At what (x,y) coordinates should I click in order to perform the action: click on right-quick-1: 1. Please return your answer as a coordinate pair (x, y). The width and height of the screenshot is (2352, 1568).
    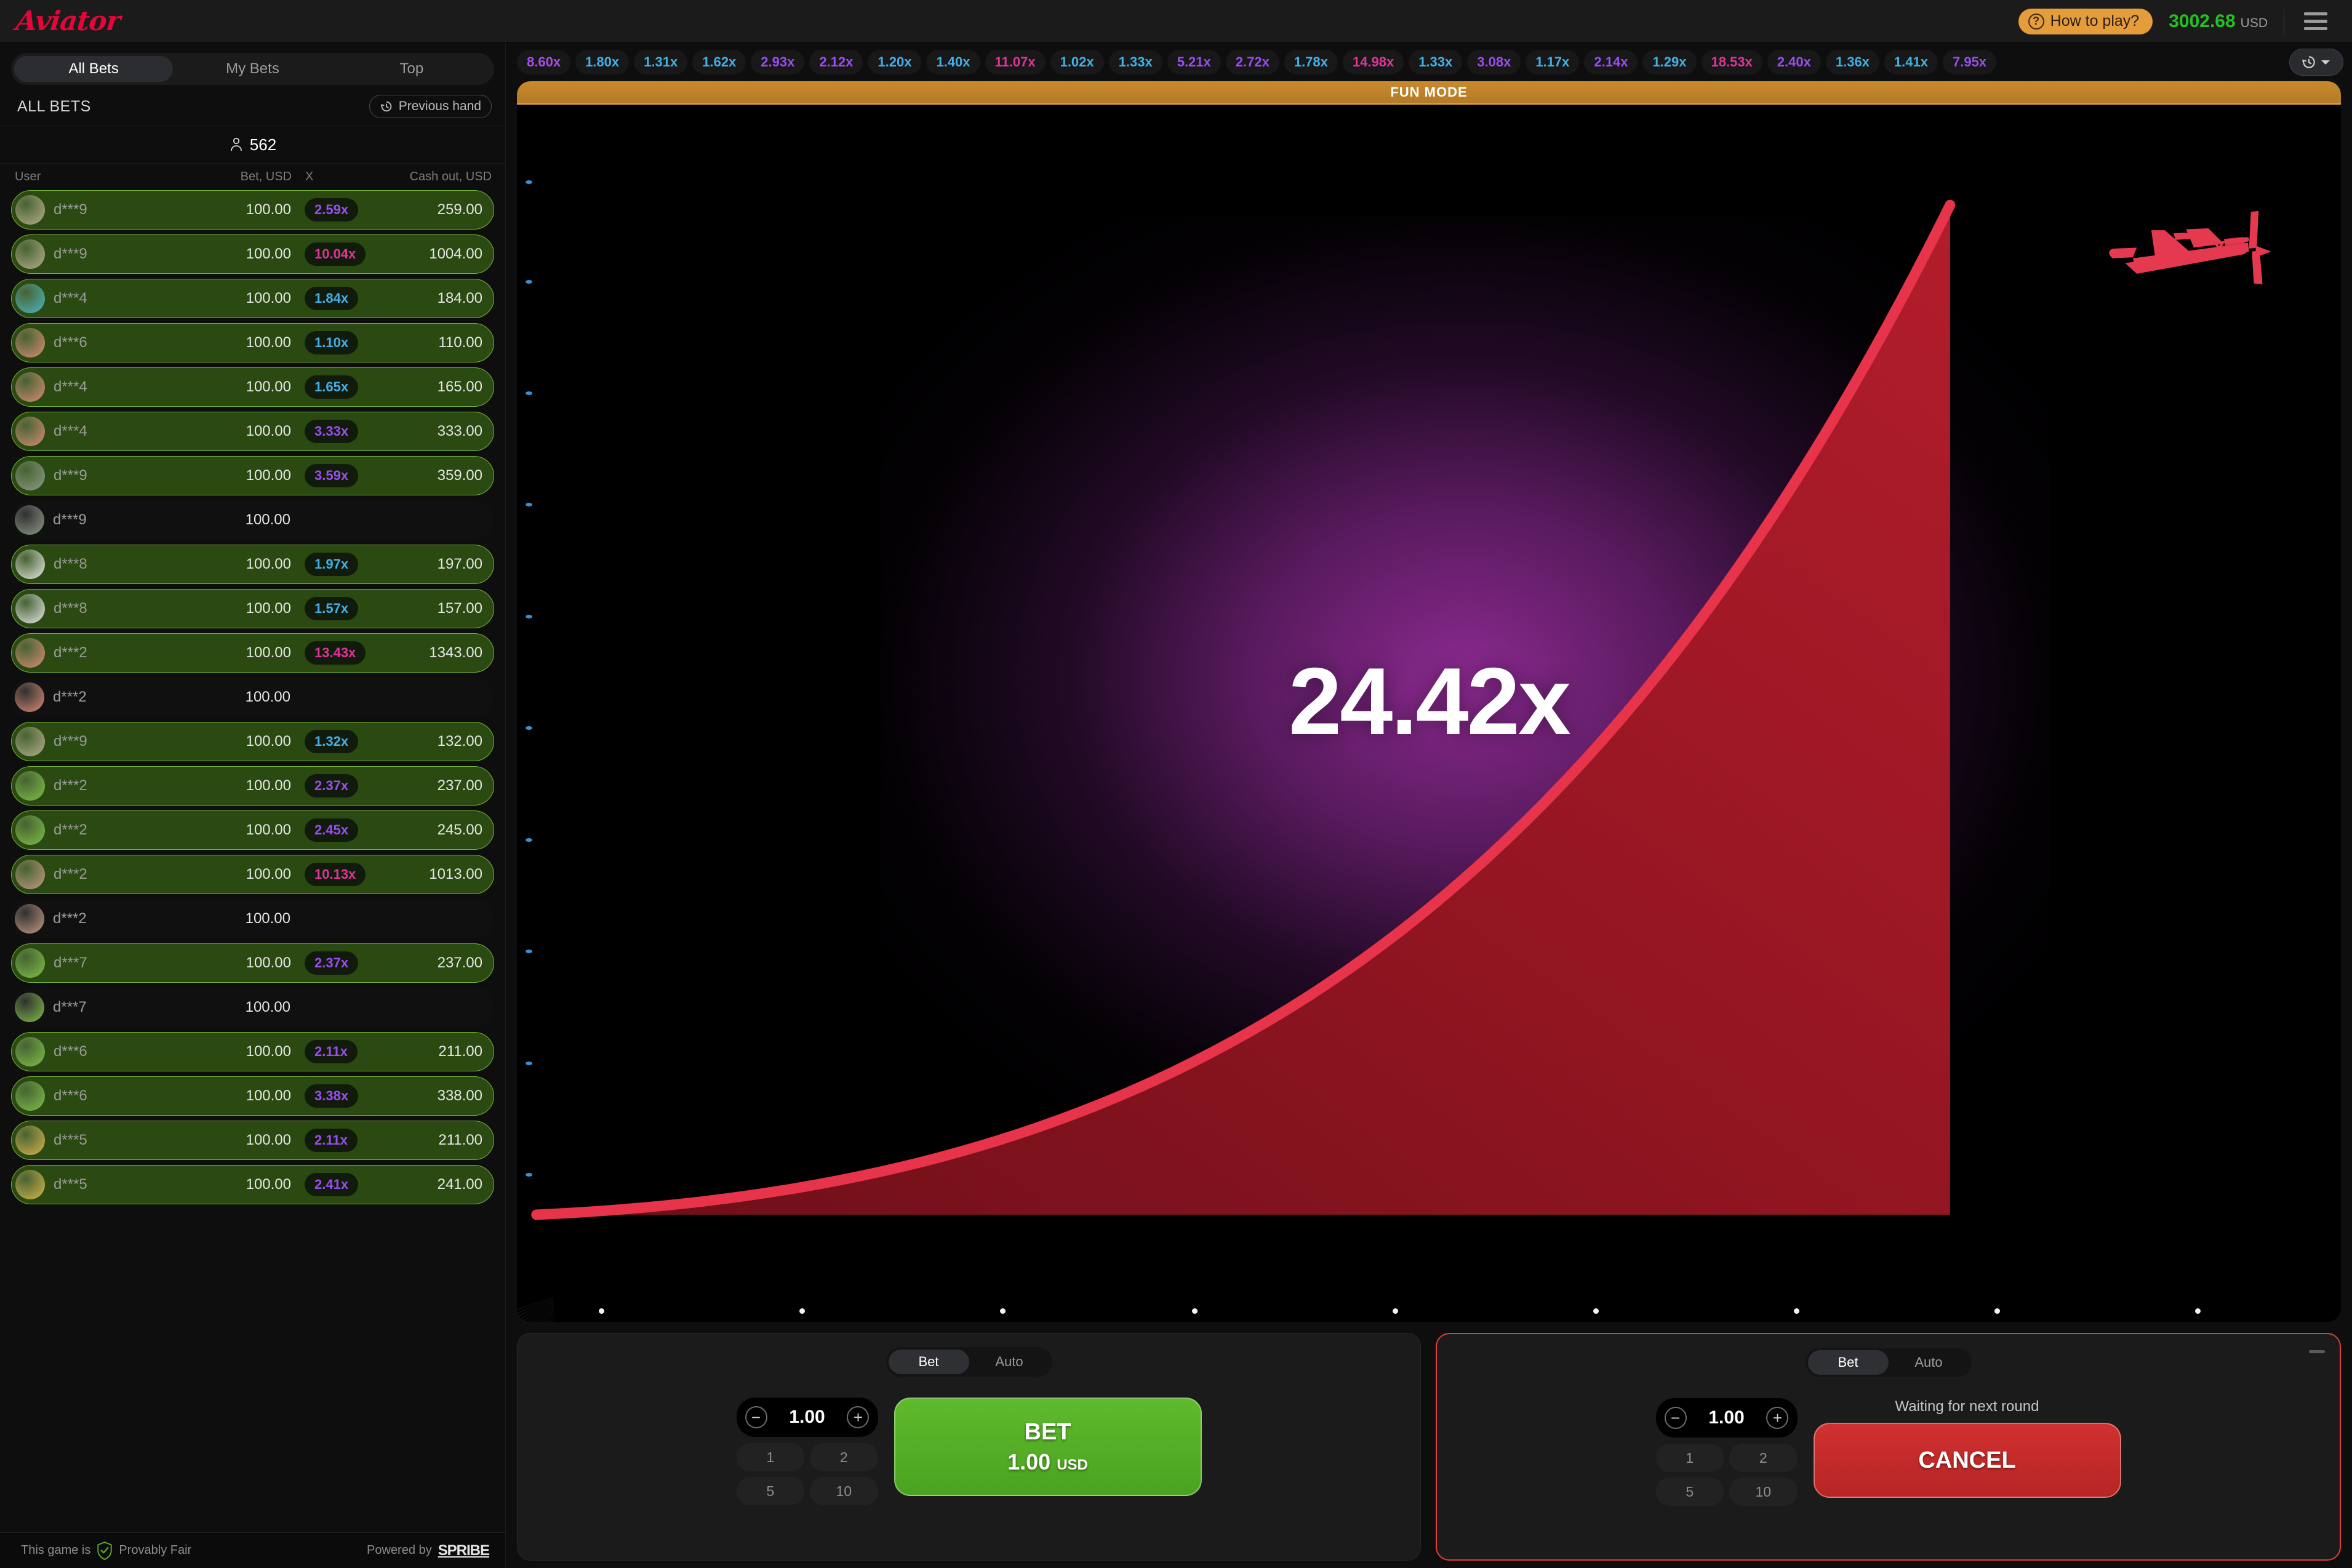
    Looking at the image, I should click on (1689, 1458).